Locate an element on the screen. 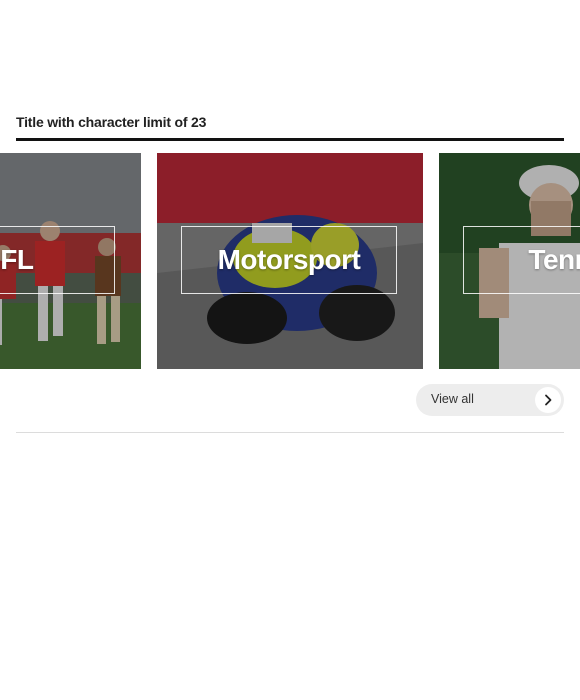  section-bottom-divider is located at coordinates (290, 432).